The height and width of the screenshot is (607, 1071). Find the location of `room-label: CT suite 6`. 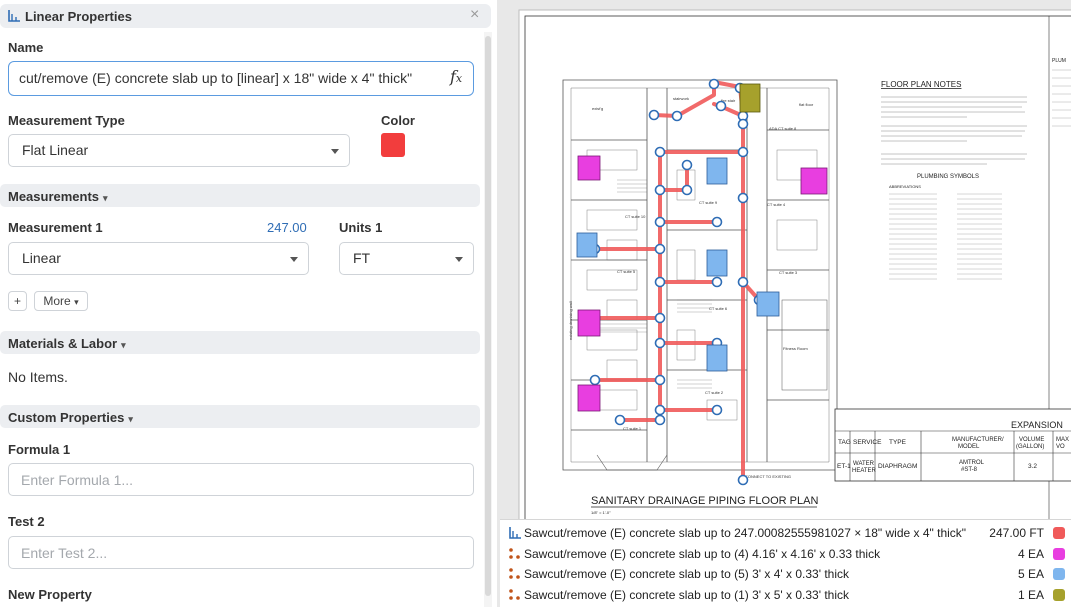

room-label: CT suite 6 is located at coordinates (718, 308).